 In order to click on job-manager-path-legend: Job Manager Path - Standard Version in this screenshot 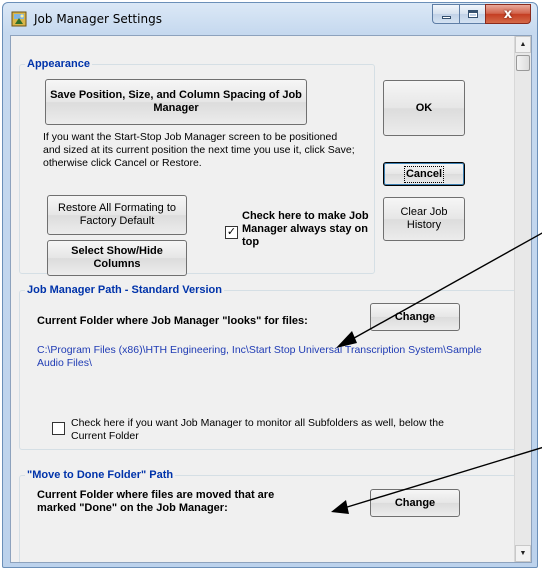, I will do `click(124, 290)`.